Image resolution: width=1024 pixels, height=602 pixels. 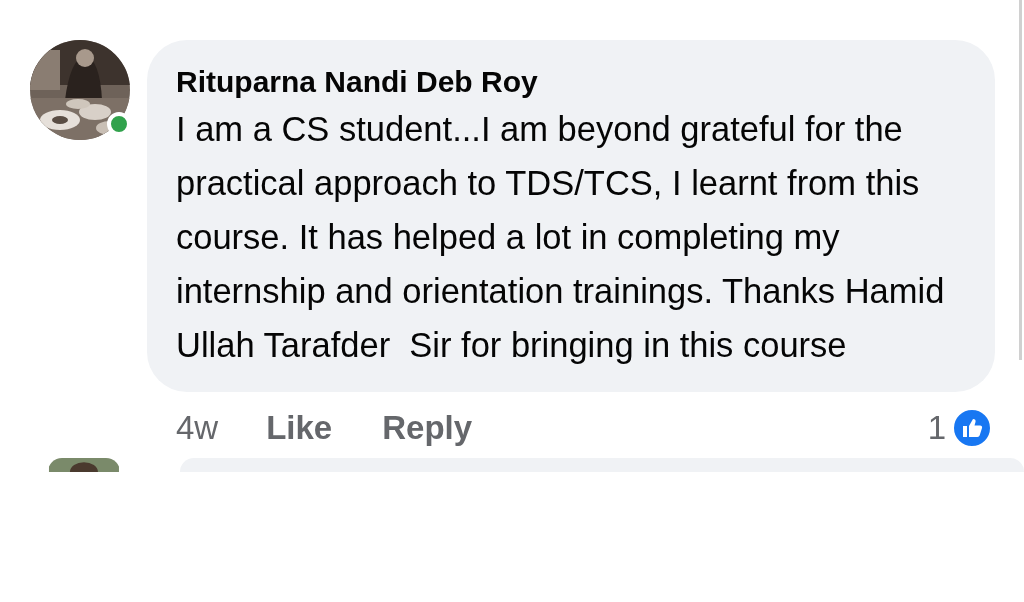 I want to click on scrollbar, so click(x=1020, y=180).